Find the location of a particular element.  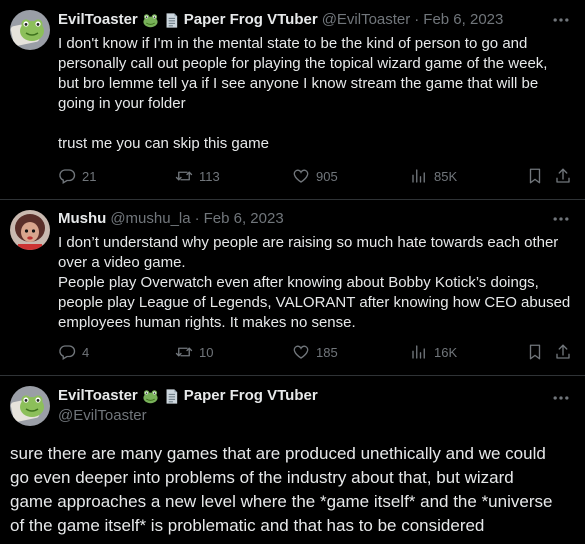

views-button: 85K is located at coordinates (433, 176).